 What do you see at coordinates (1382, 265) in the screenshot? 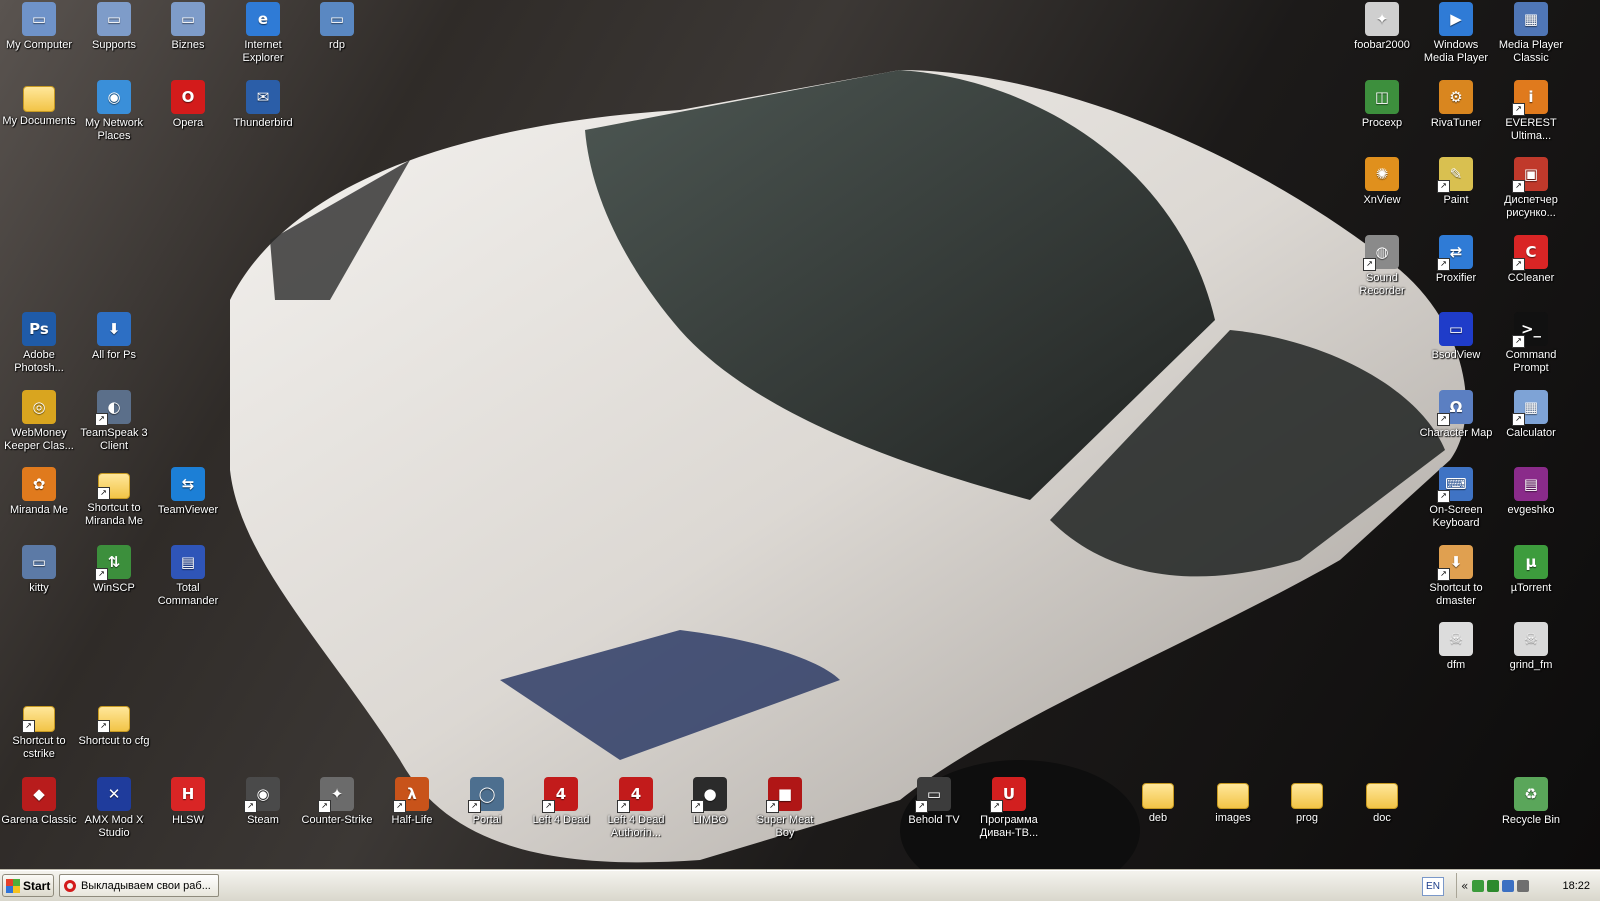
I see `desktop-icon-sound-recorder: ◍ ↗ Sound Recorder` at bounding box center [1382, 265].